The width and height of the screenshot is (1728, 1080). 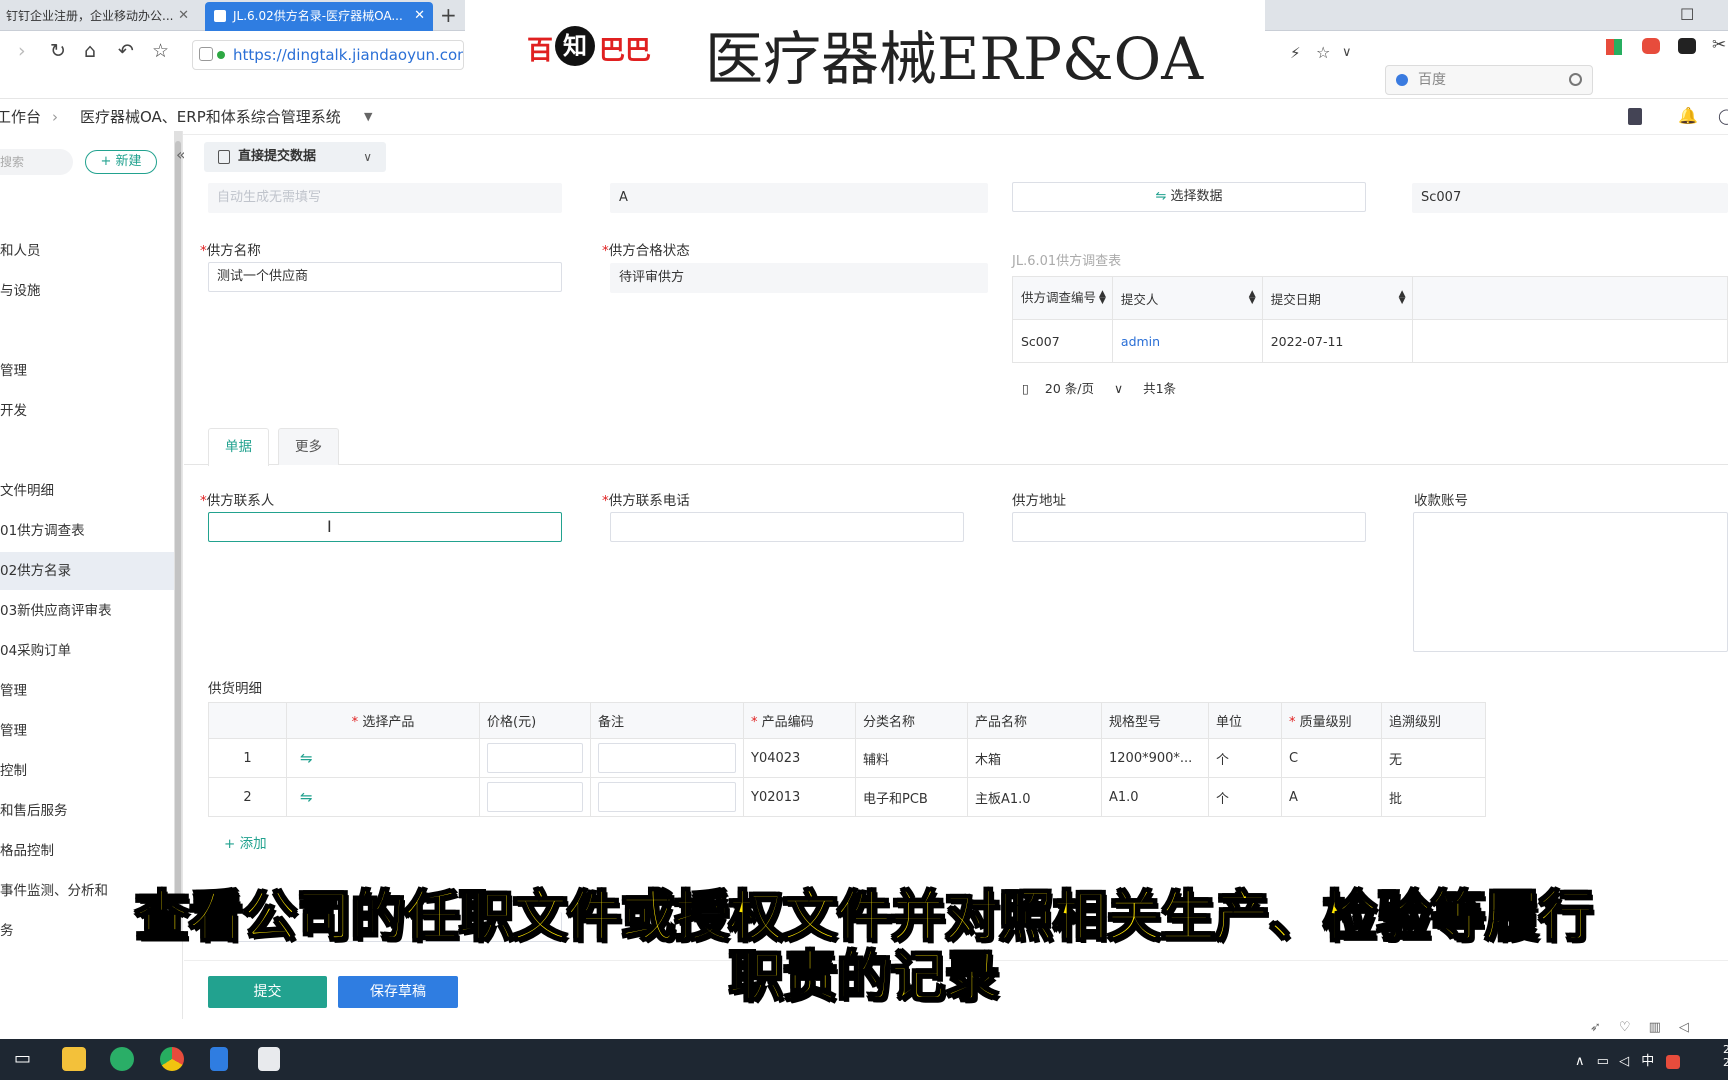 I want to click on tab-document: 单据, so click(x=238, y=447).